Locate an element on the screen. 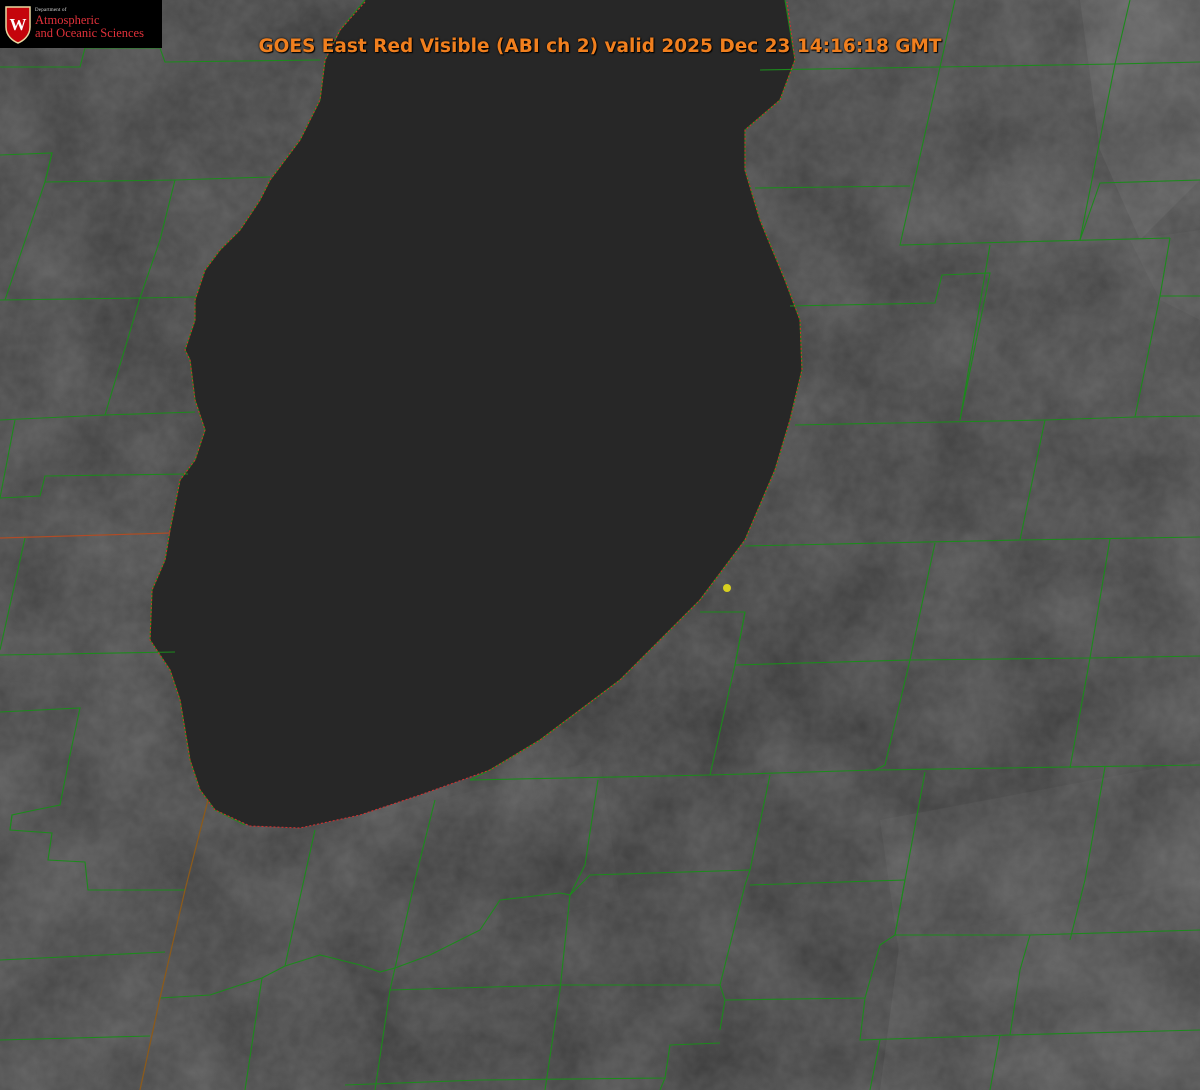  svg-text: W is located at coordinates (18, 24).